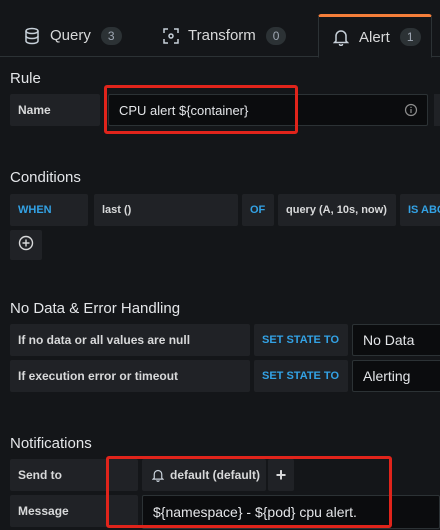 This screenshot has height=530, width=440. I want to click on name-label: Name, so click(55, 110).